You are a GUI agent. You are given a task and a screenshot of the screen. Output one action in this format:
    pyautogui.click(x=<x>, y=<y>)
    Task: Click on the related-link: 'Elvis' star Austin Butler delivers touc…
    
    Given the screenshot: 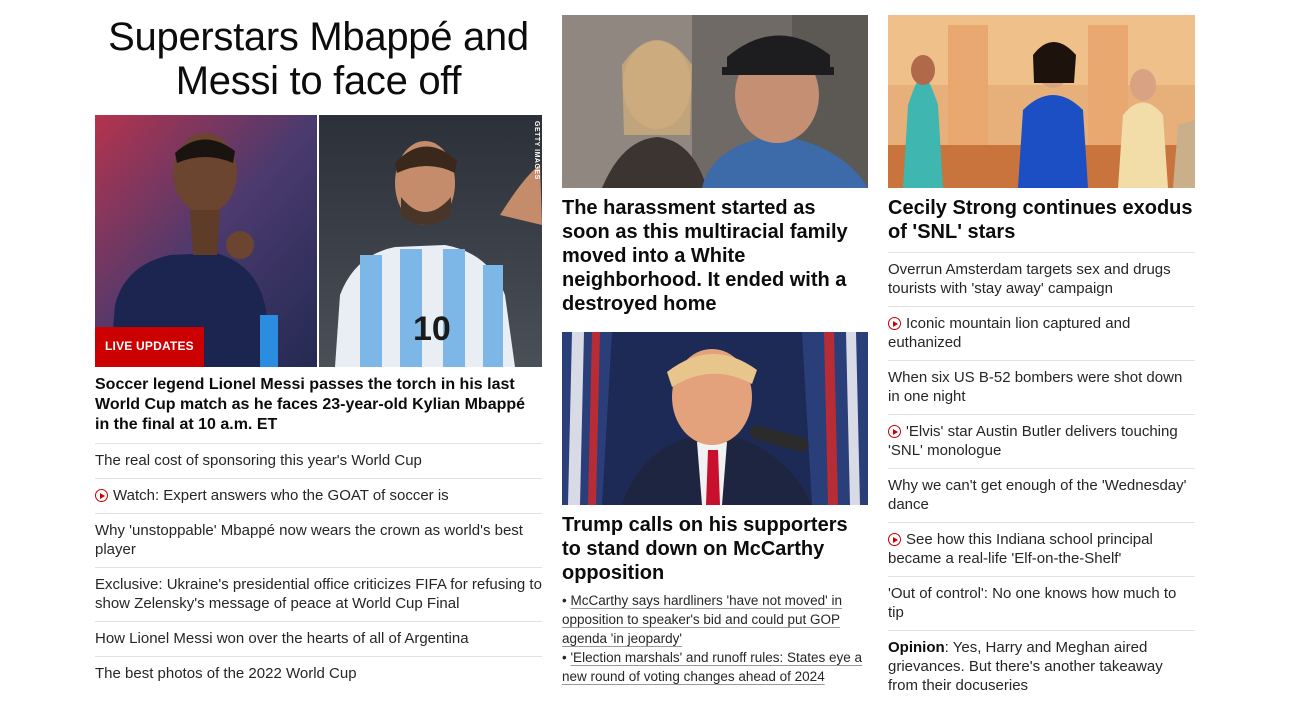 What is the action you would take?
    pyautogui.click(x=1033, y=441)
    